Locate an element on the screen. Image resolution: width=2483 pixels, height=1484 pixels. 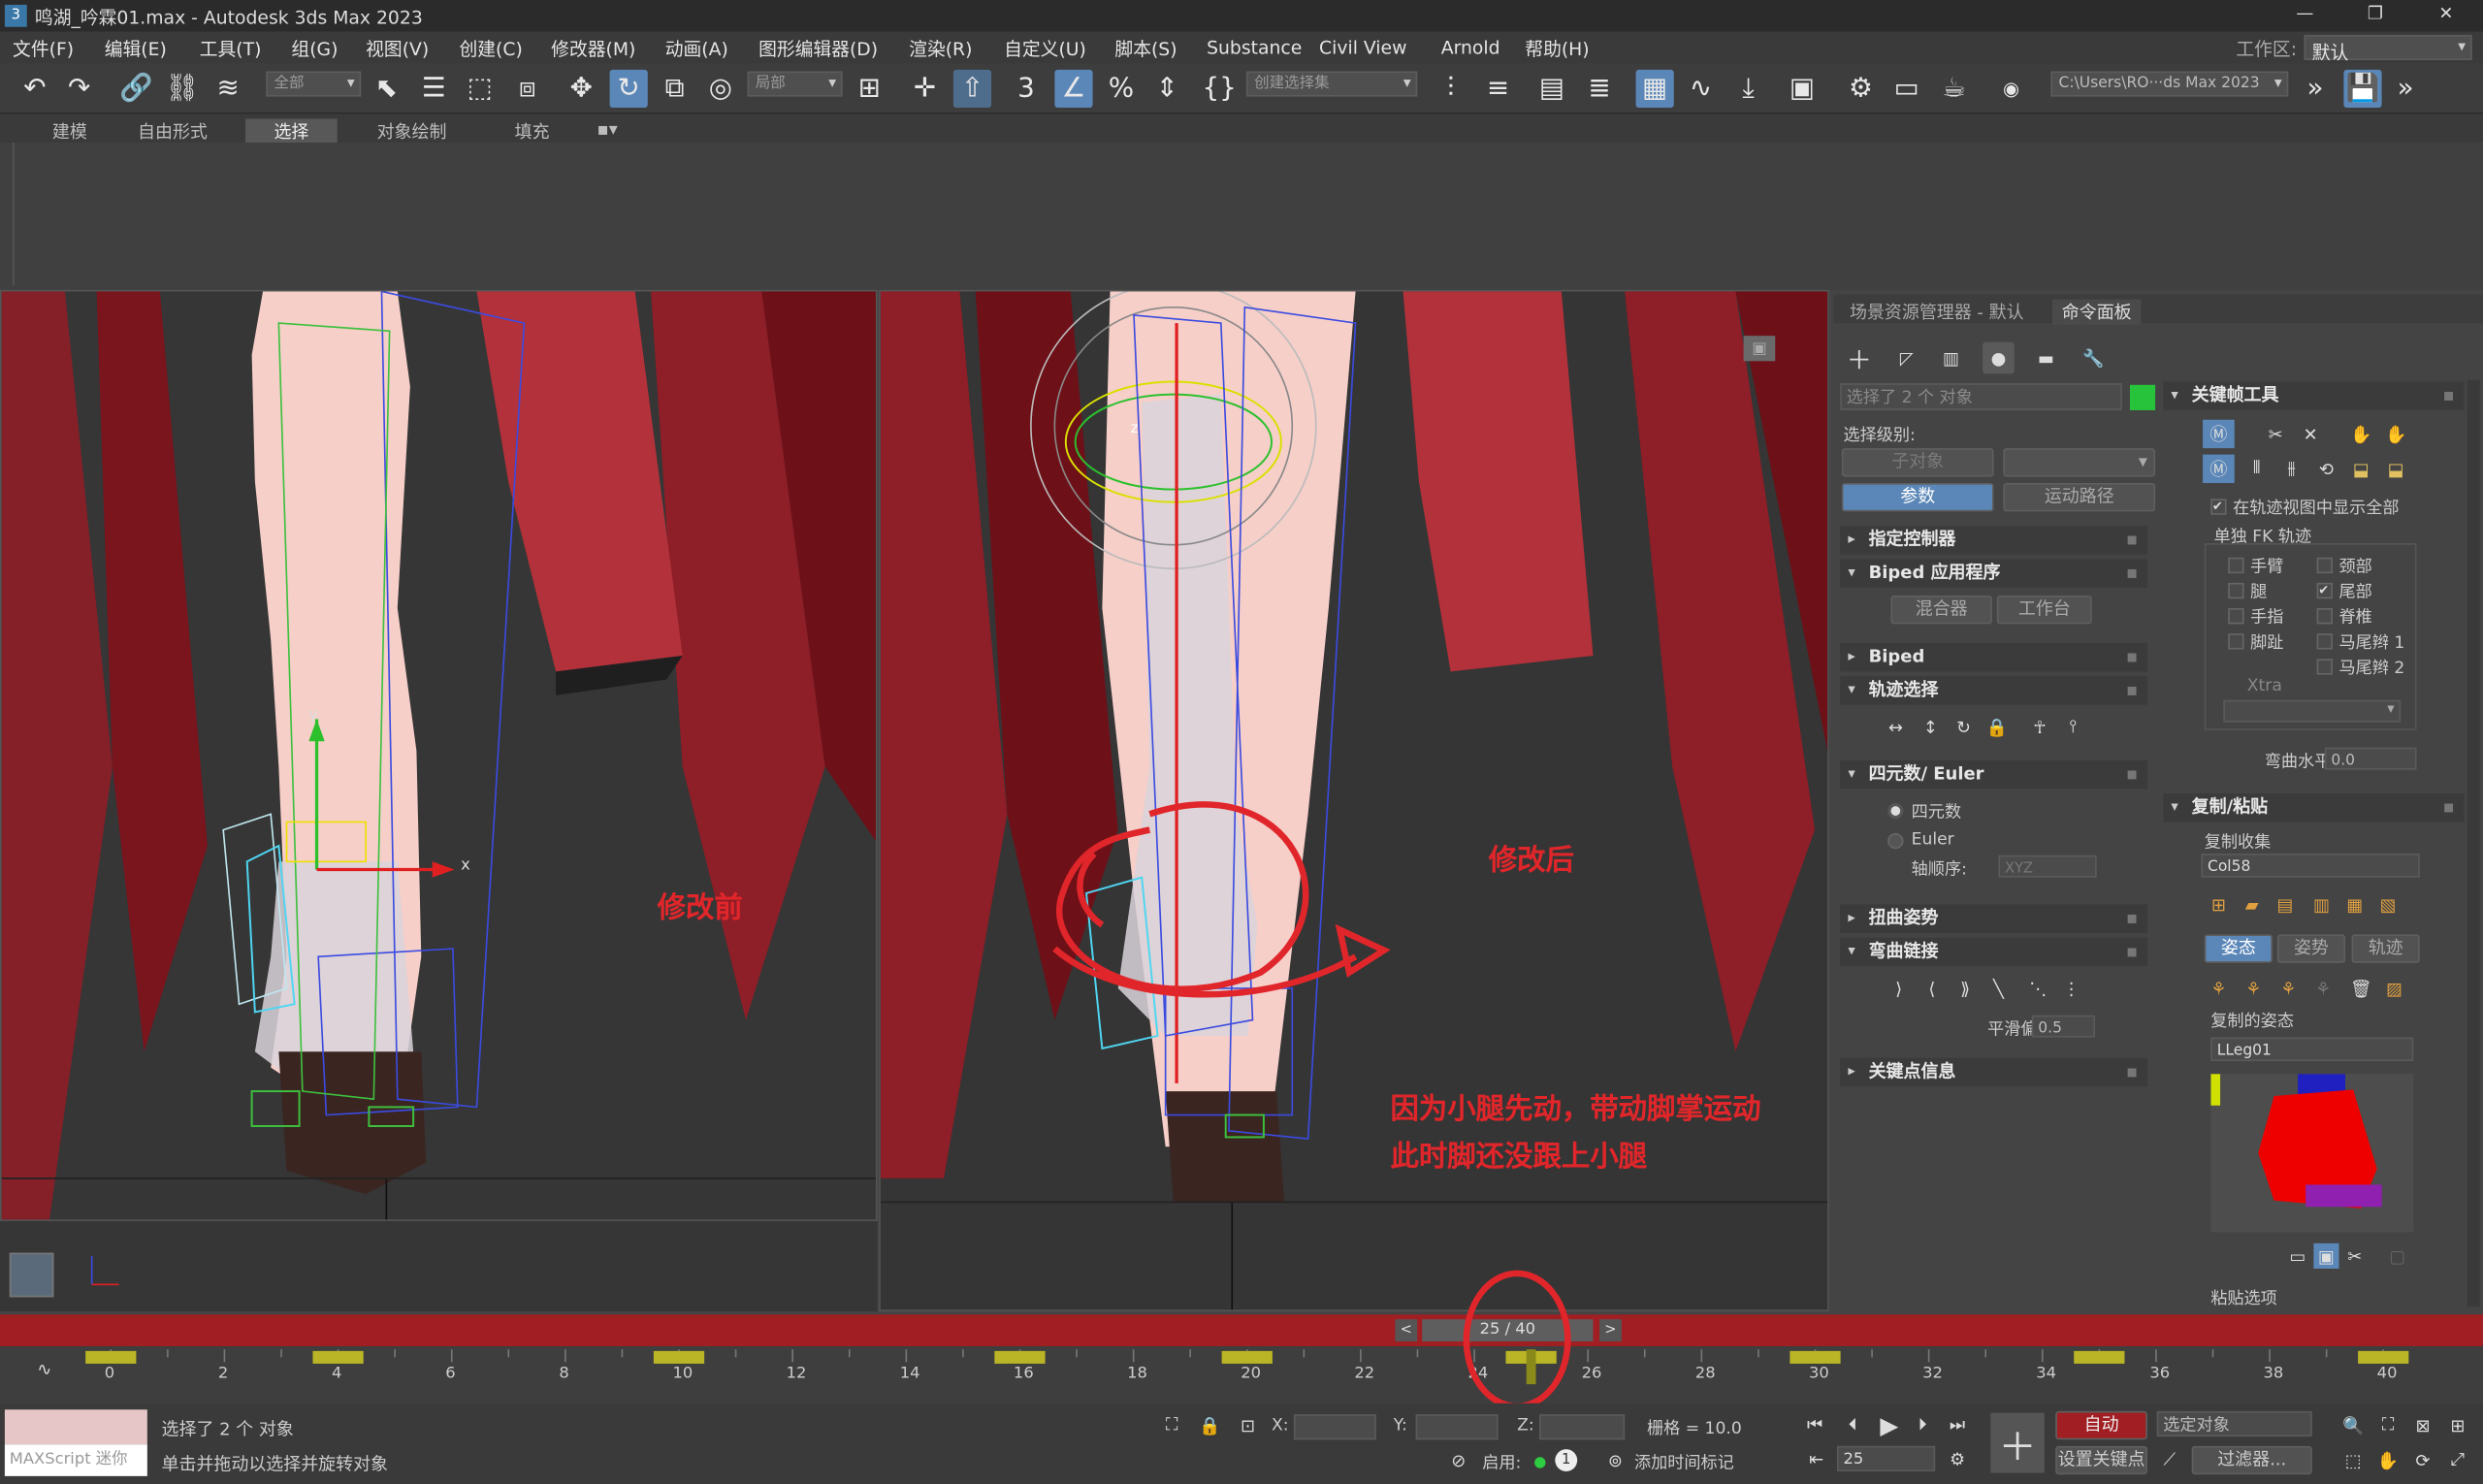
save-scene-icon: 💾 is located at coordinates (2363, 89).